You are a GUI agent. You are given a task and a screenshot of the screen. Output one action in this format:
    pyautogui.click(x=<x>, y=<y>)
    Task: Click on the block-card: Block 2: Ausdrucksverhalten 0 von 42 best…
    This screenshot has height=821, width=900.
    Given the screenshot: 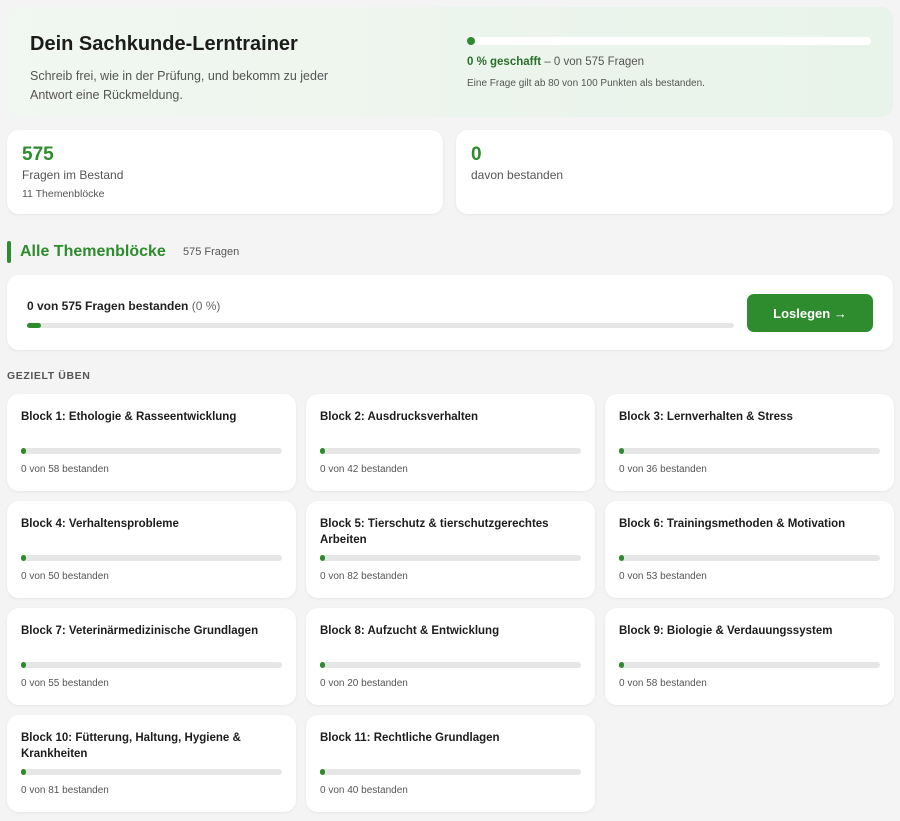 What is the action you would take?
    pyautogui.click(x=450, y=442)
    